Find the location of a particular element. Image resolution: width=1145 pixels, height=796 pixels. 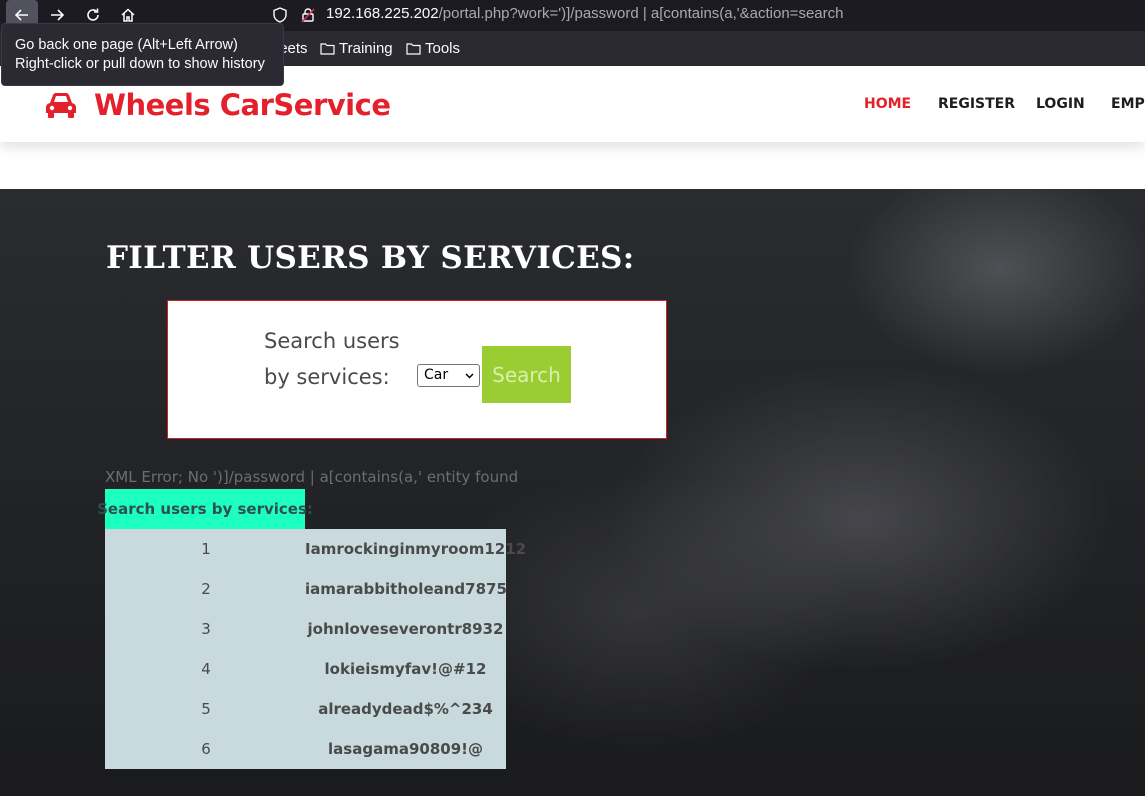

row-index: 3 is located at coordinates (206, 629).